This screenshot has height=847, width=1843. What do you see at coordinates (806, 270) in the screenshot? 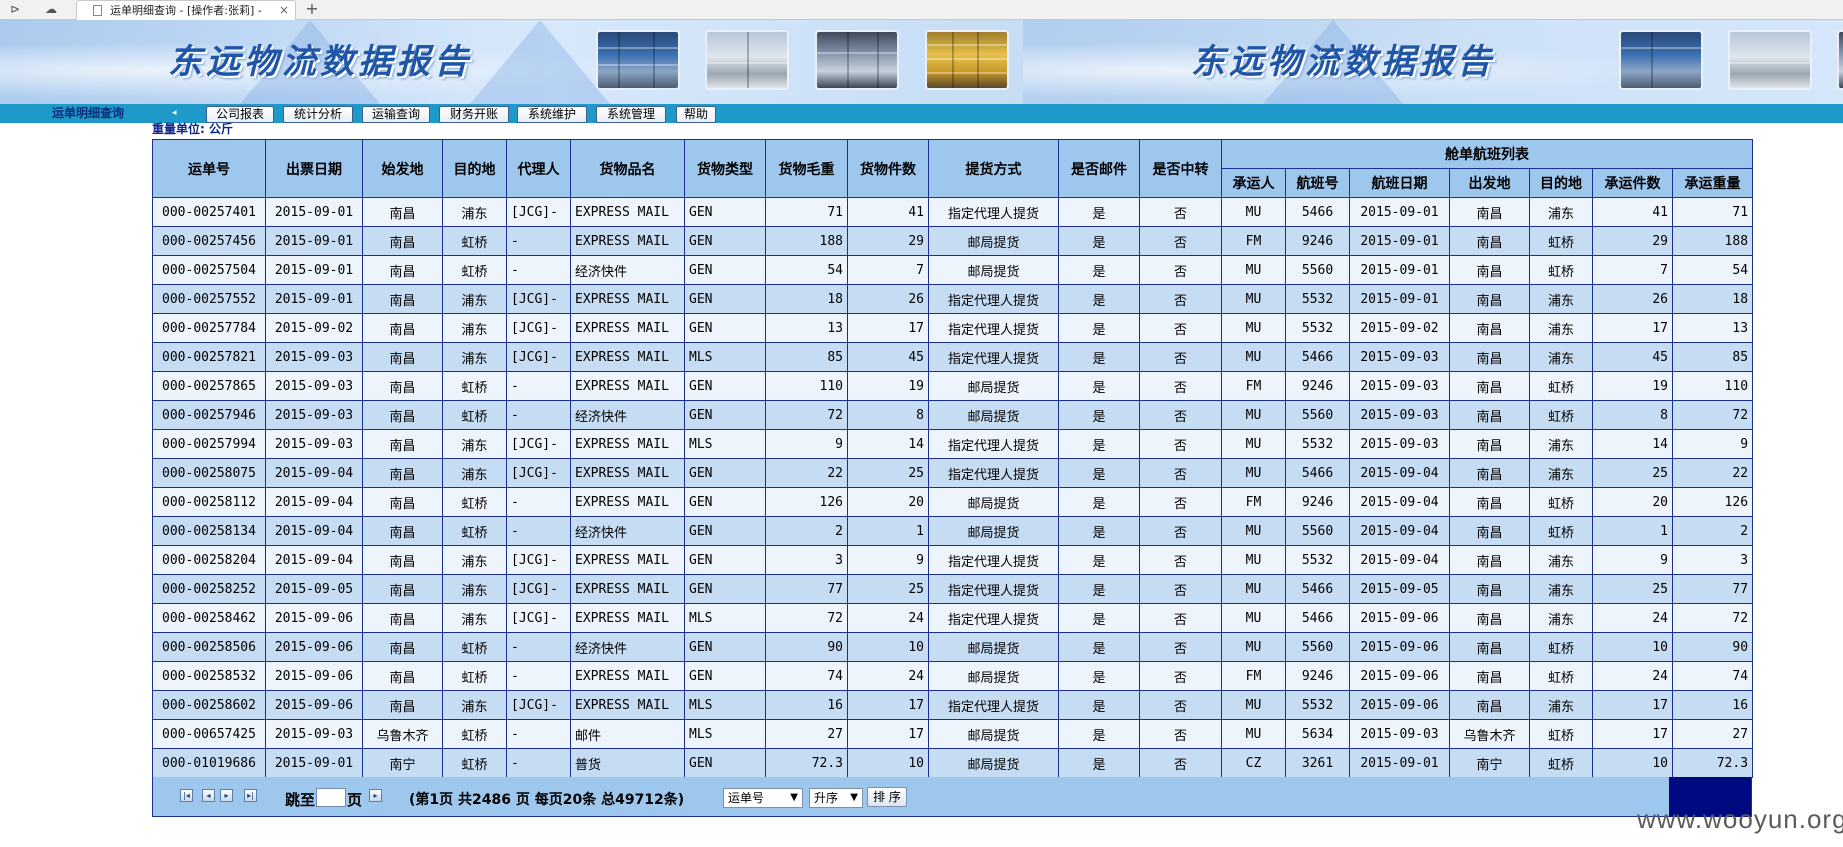
I see `cell-gross-weight: 54` at bounding box center [806, 270].